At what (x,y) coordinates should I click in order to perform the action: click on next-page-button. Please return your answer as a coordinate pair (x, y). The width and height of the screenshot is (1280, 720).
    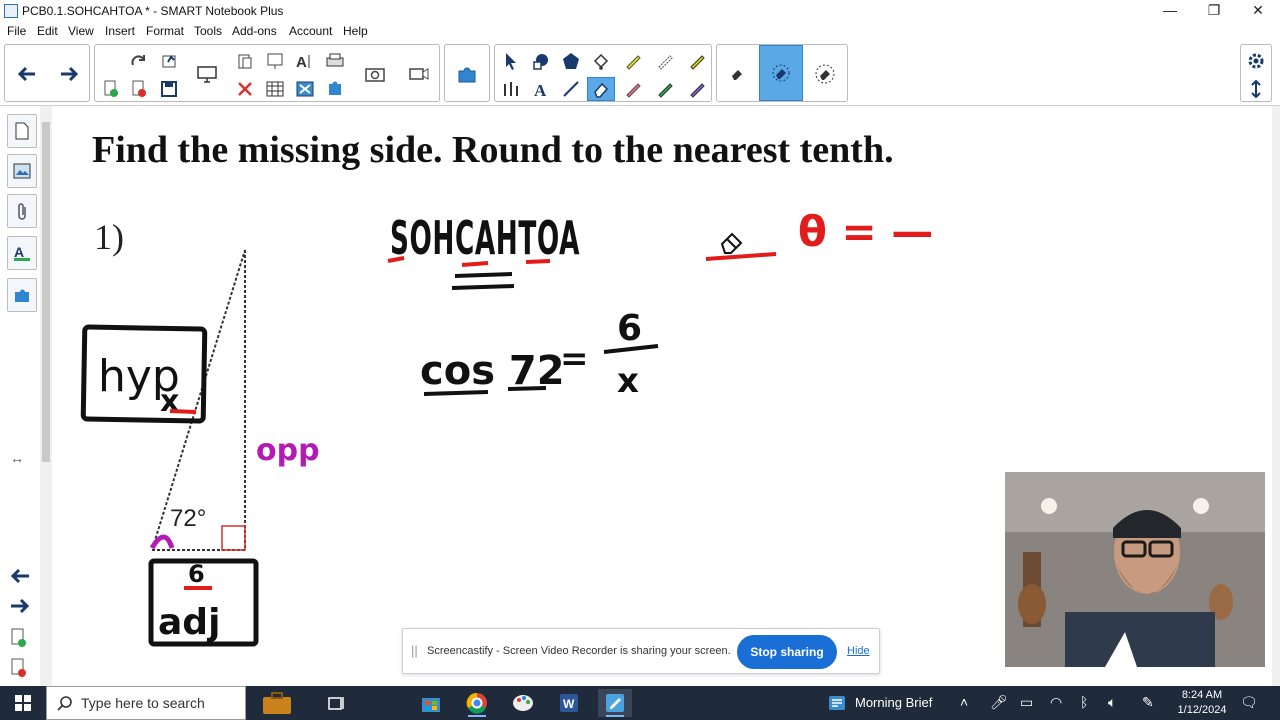
    Looking at the image, I should click on (69, 74).